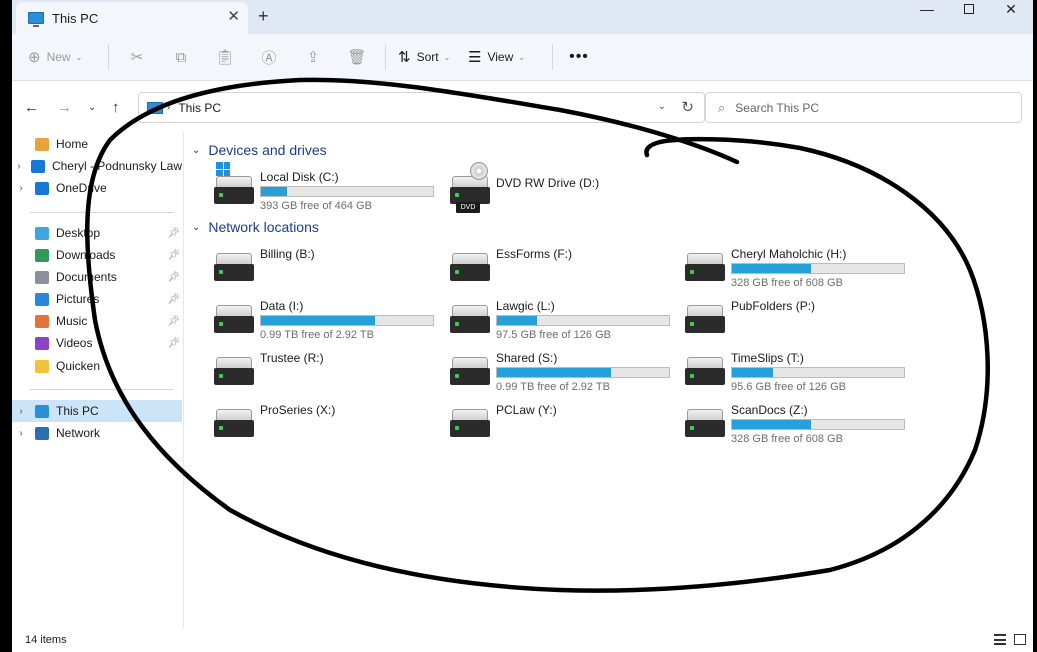 The height and width of the screenshot is (652, 1037). I want to click on sidebar-item-label: Network, so click(78, 433).